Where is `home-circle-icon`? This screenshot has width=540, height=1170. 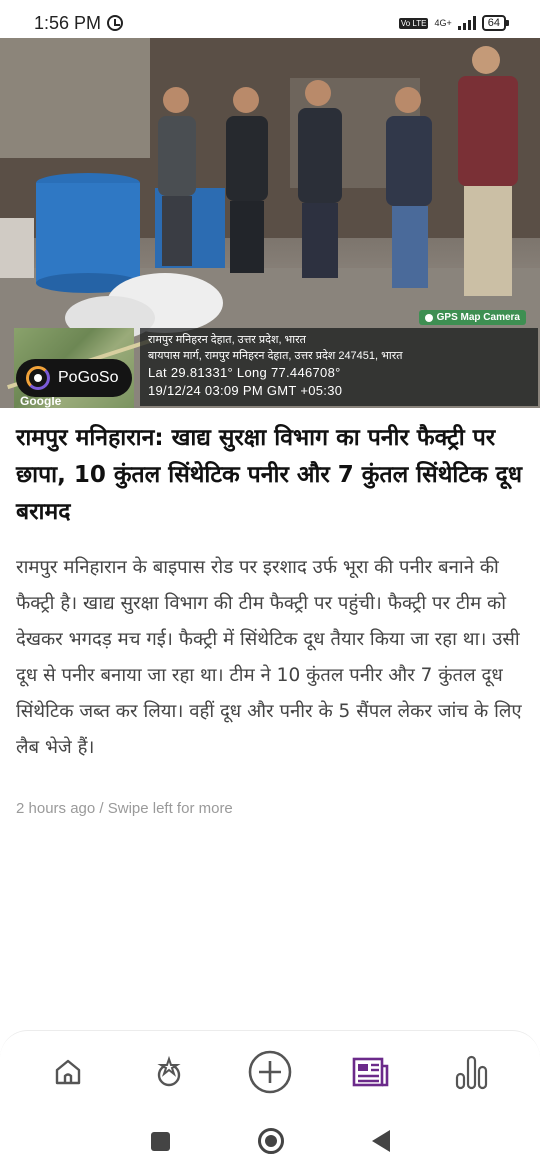 home-circle-icon is located at coordinates (270, 1141).